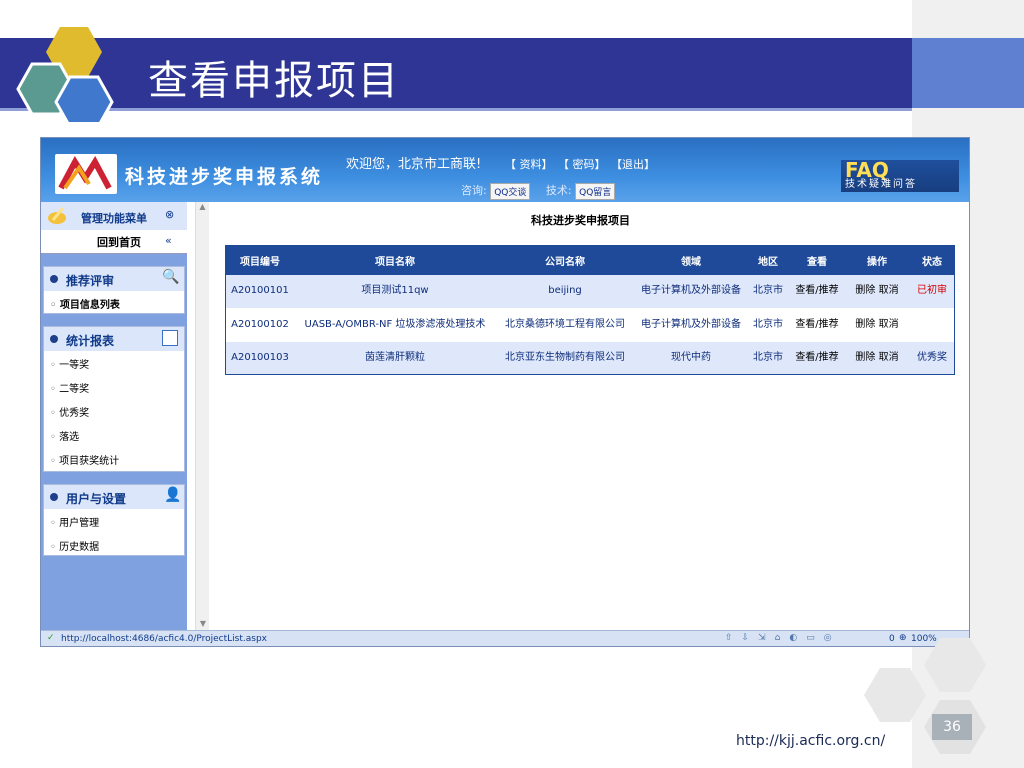 The width and height of the screenshot is (1024, 768). What do you see at coordinates (171, 277) in the screenshot?
I see `magnifier-icon: 🔍` at bounding box center [171, 277].